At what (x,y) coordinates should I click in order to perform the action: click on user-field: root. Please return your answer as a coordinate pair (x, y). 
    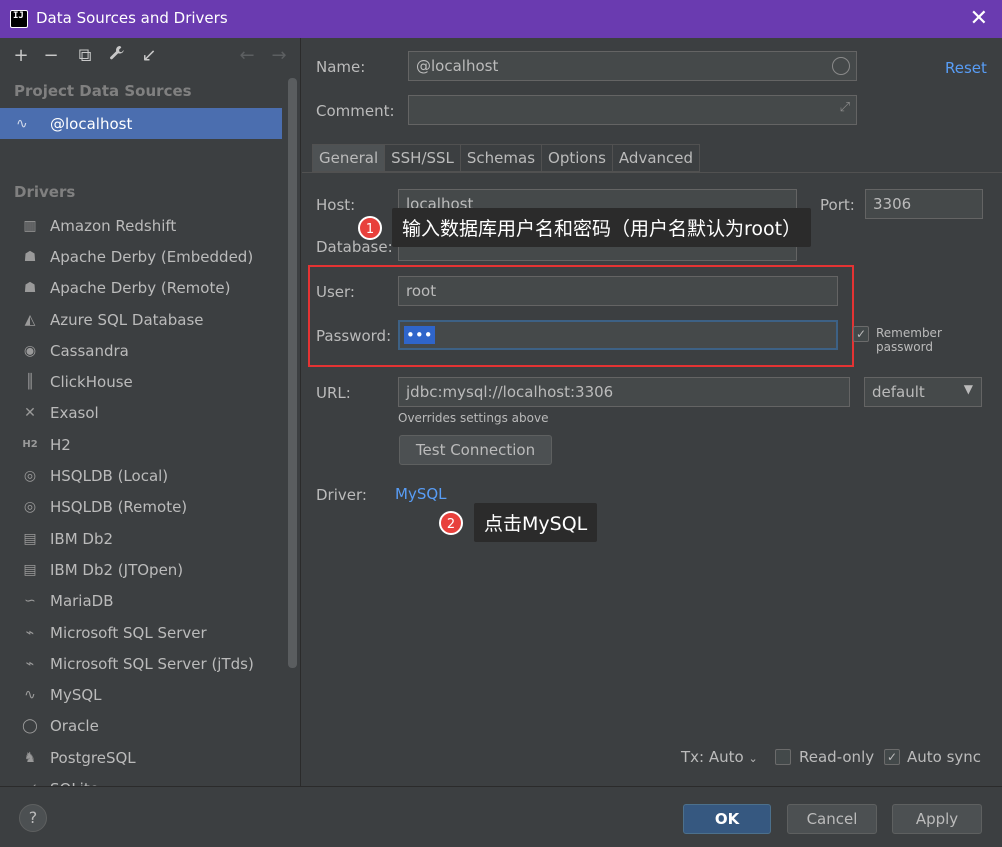
    Looking at the image, I should click on (618, 291).